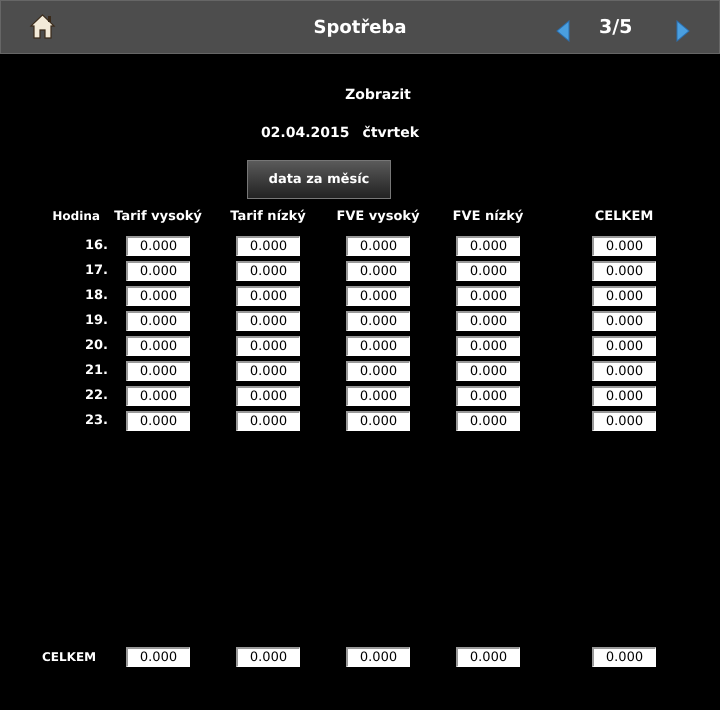  Describe the element at coordinates (69, 657) in the screenshot. I see `total-label: CELKEM` at that location.